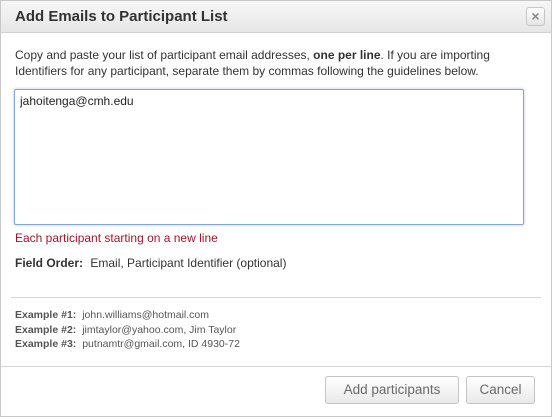 The height and width of the screenshot is (417, 552). I want to click on example-value: john.williams@hotmail.com, so click(145, 315).